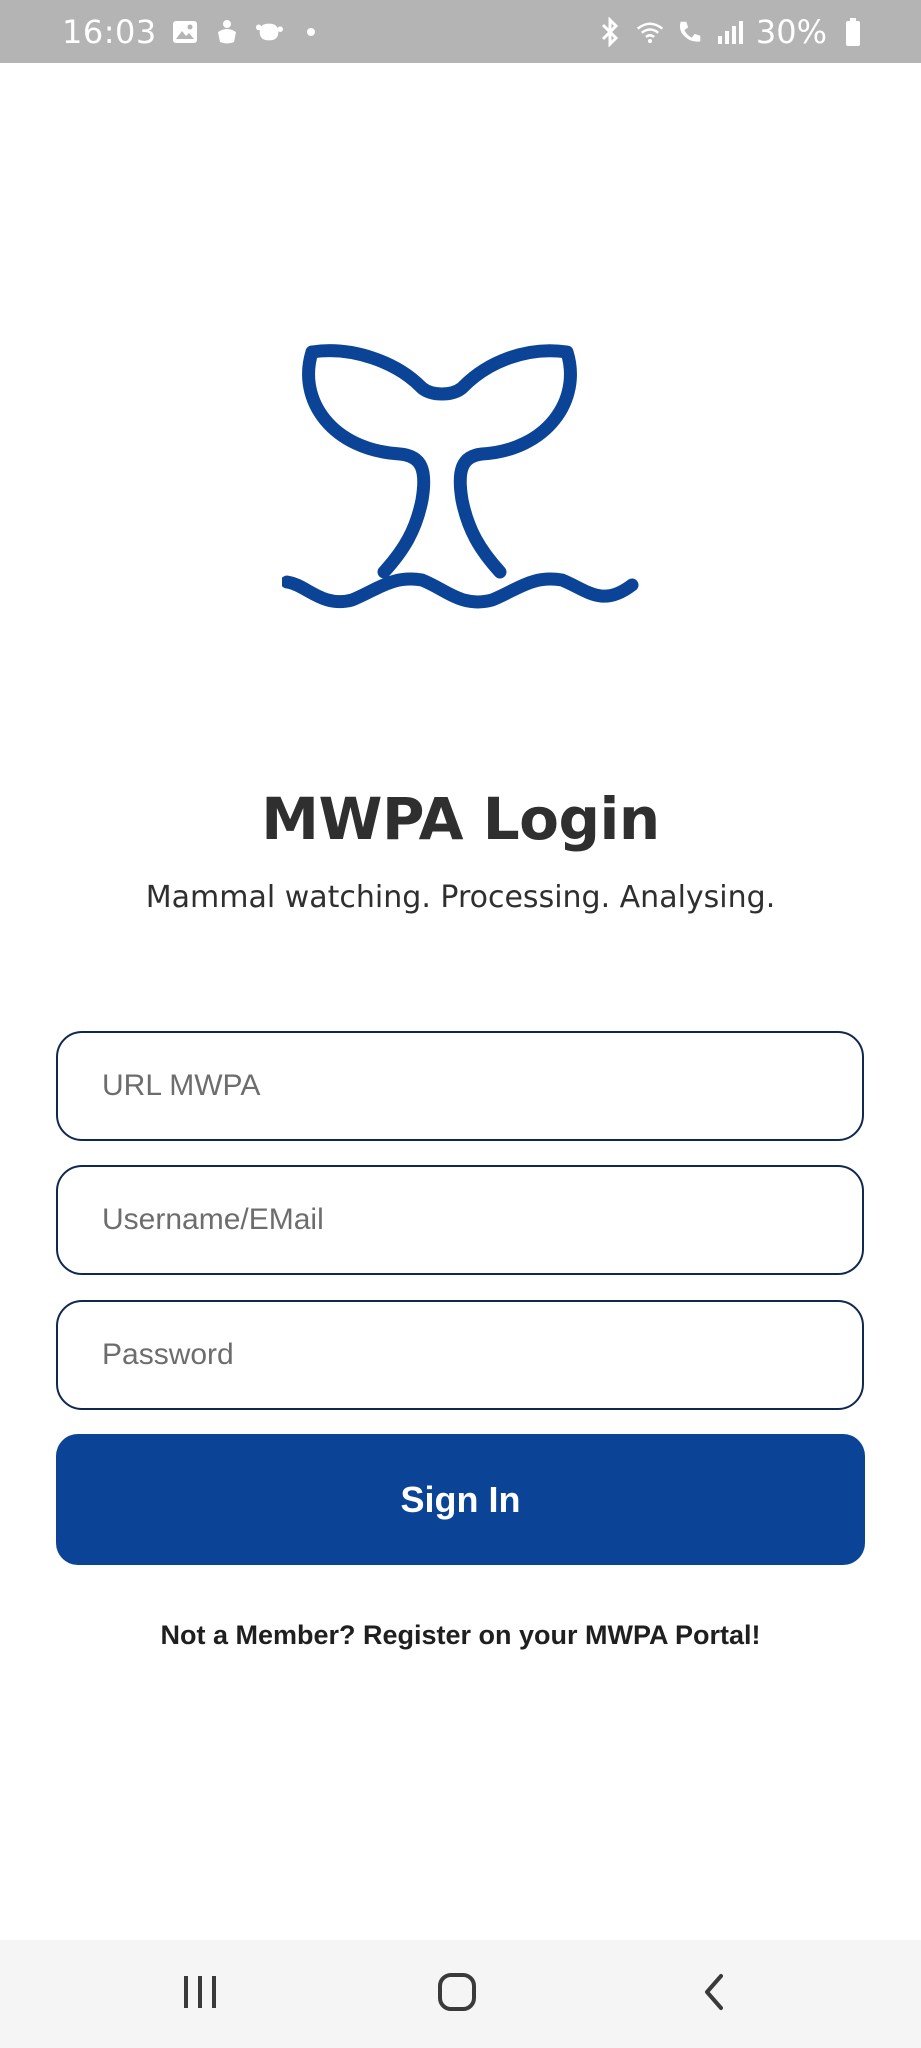 The image size is (921, 2048). I want to click on status-right: 30%, so click(731, 31).